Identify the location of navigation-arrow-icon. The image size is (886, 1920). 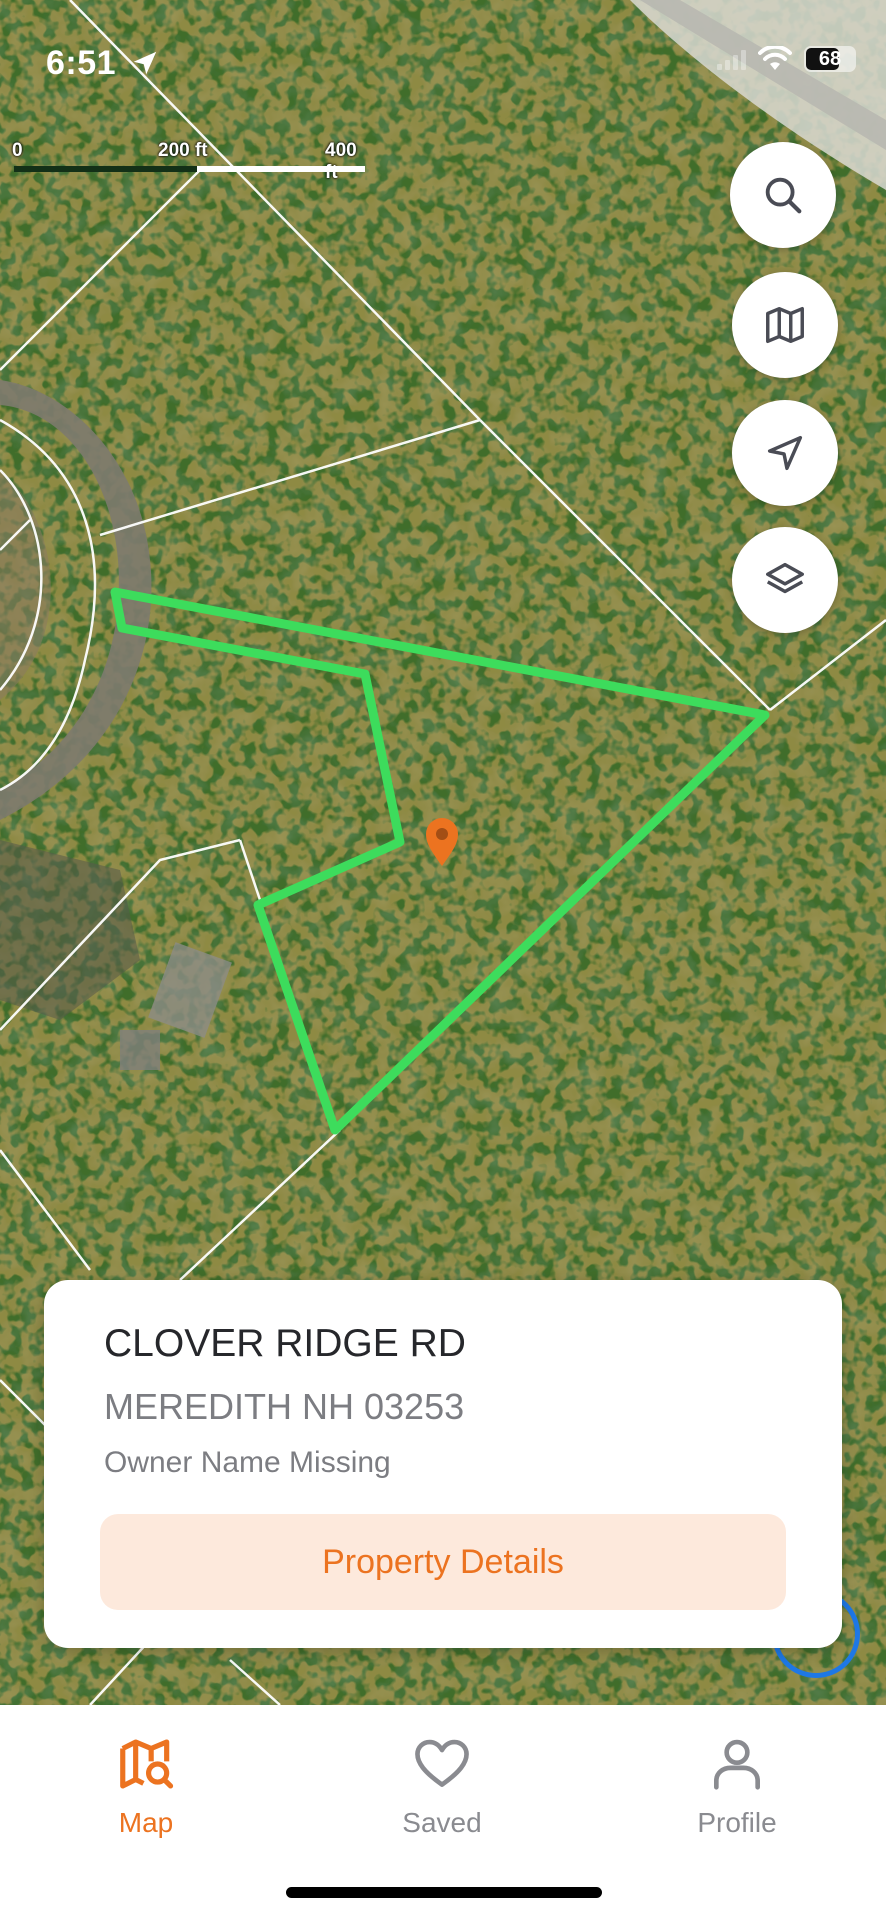
(785, 453).